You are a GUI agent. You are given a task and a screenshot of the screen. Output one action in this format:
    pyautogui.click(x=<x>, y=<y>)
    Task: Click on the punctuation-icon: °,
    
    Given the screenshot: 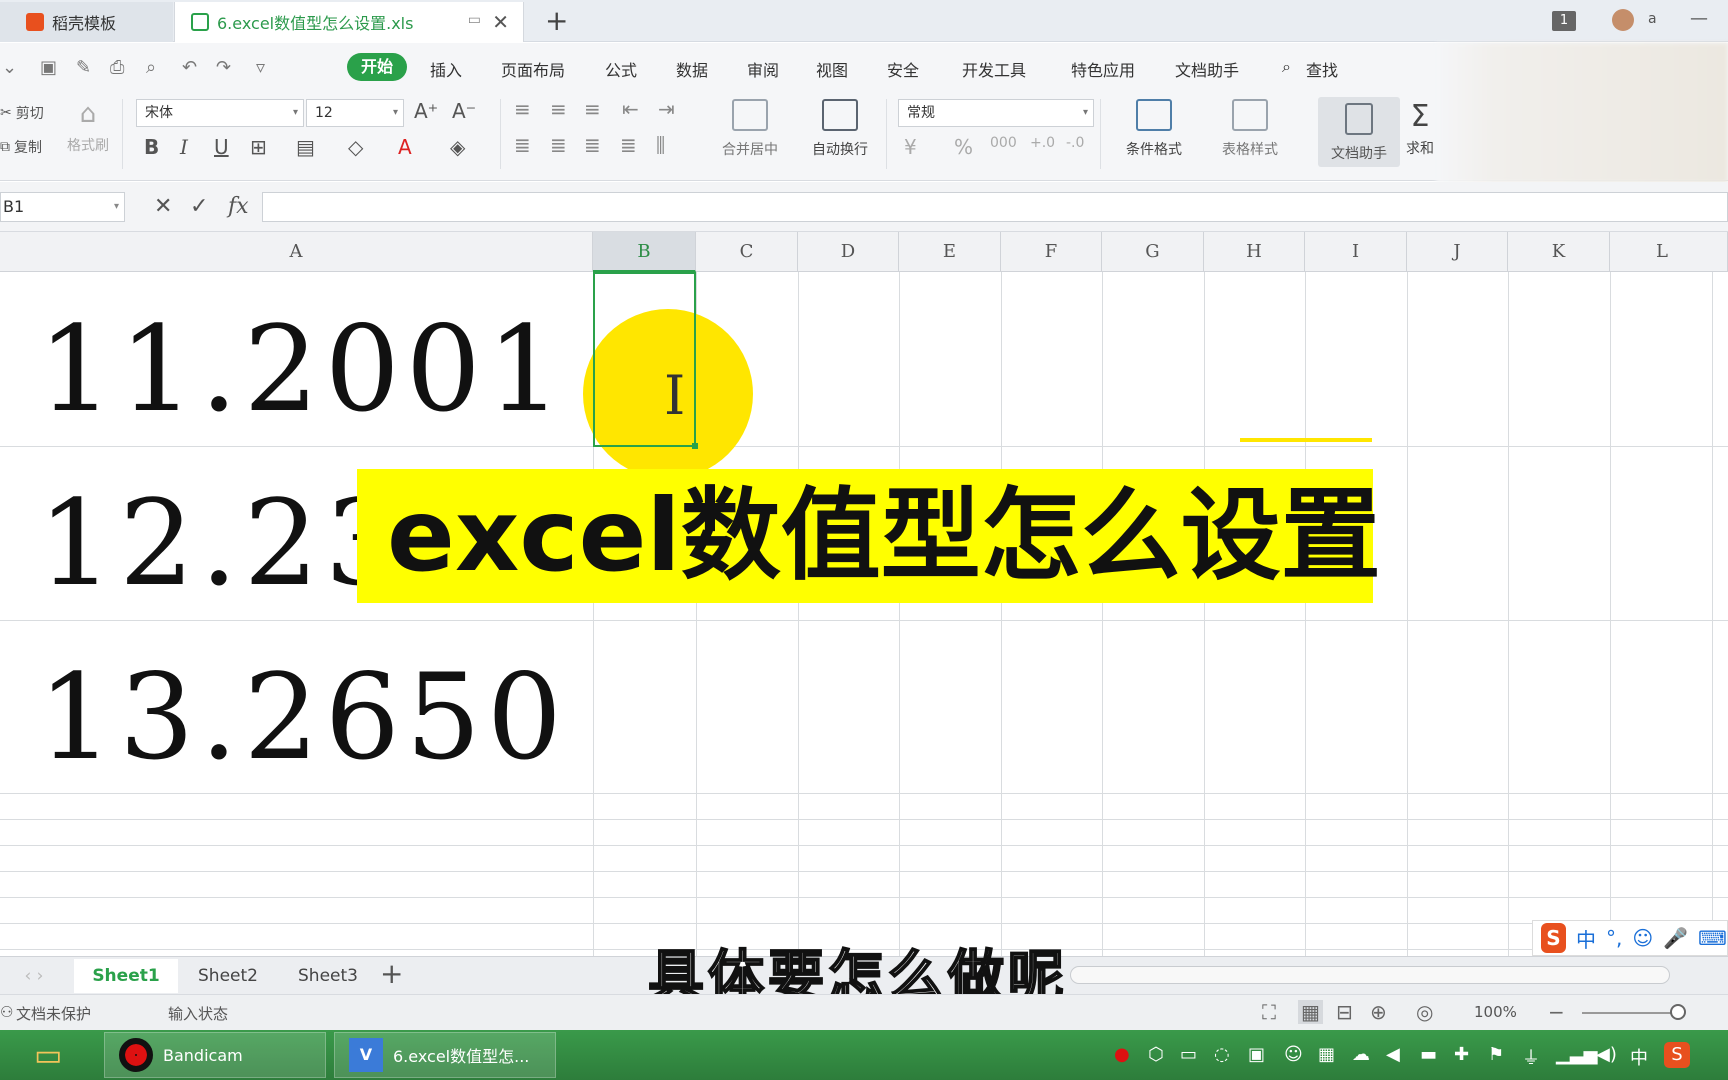 What is the action you would take?
    pyautogui.click(x=1614, y=938)
    